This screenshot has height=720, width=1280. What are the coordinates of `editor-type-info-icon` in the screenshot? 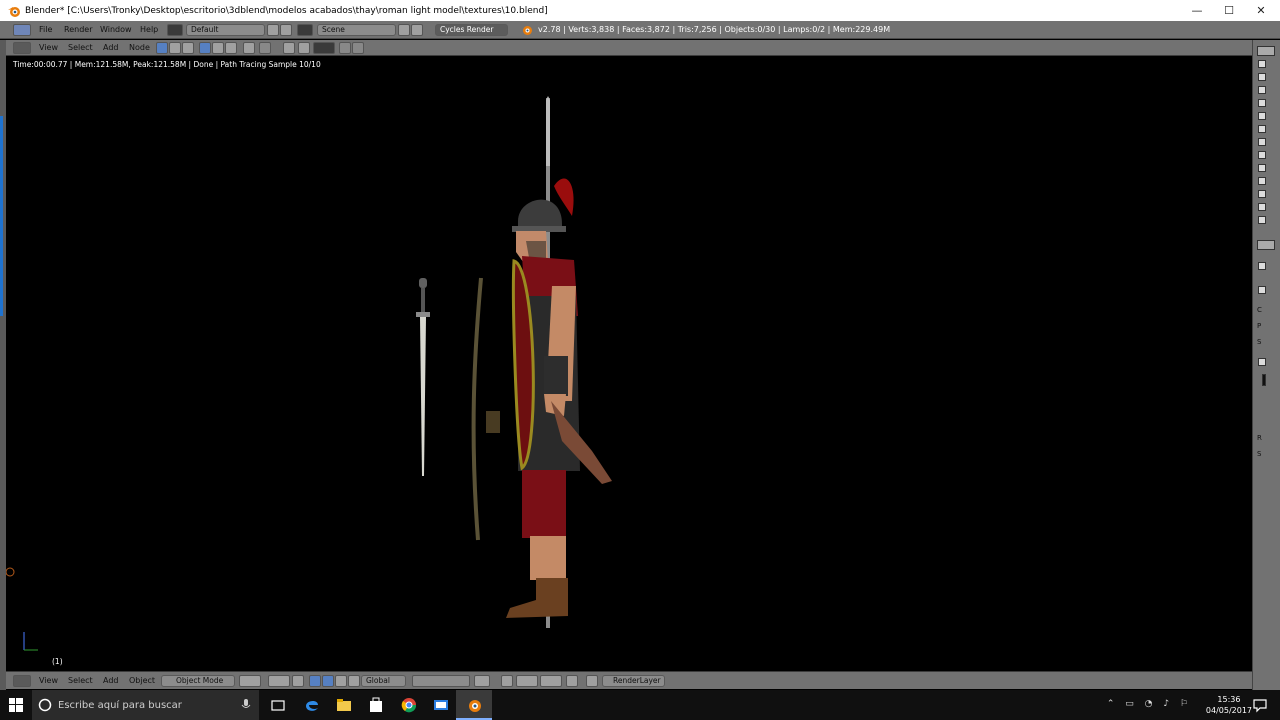 It's located at (22, 30).